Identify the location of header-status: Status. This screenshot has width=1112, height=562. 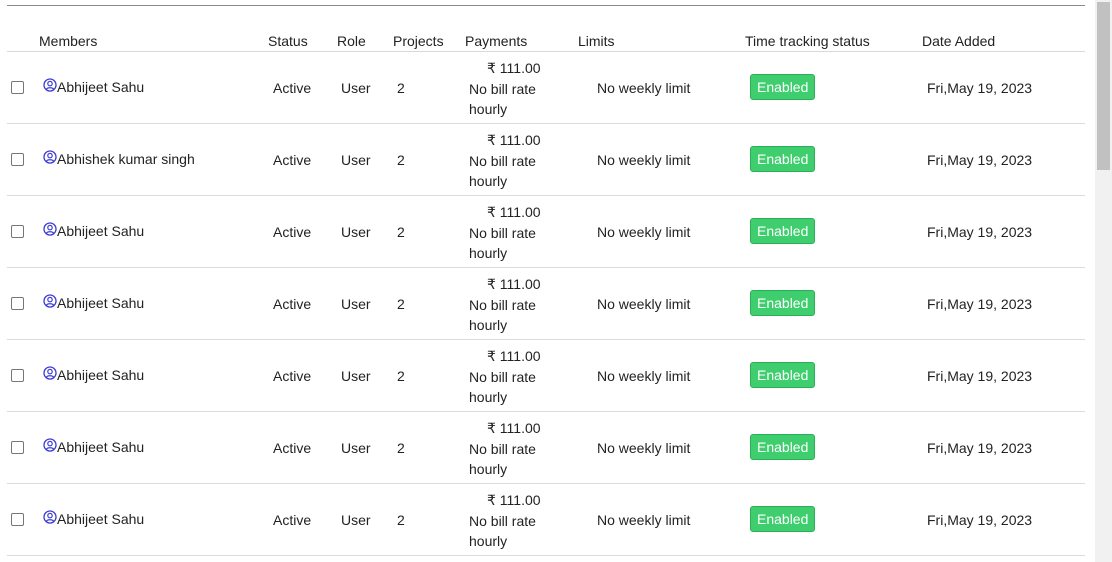
(288, 41).